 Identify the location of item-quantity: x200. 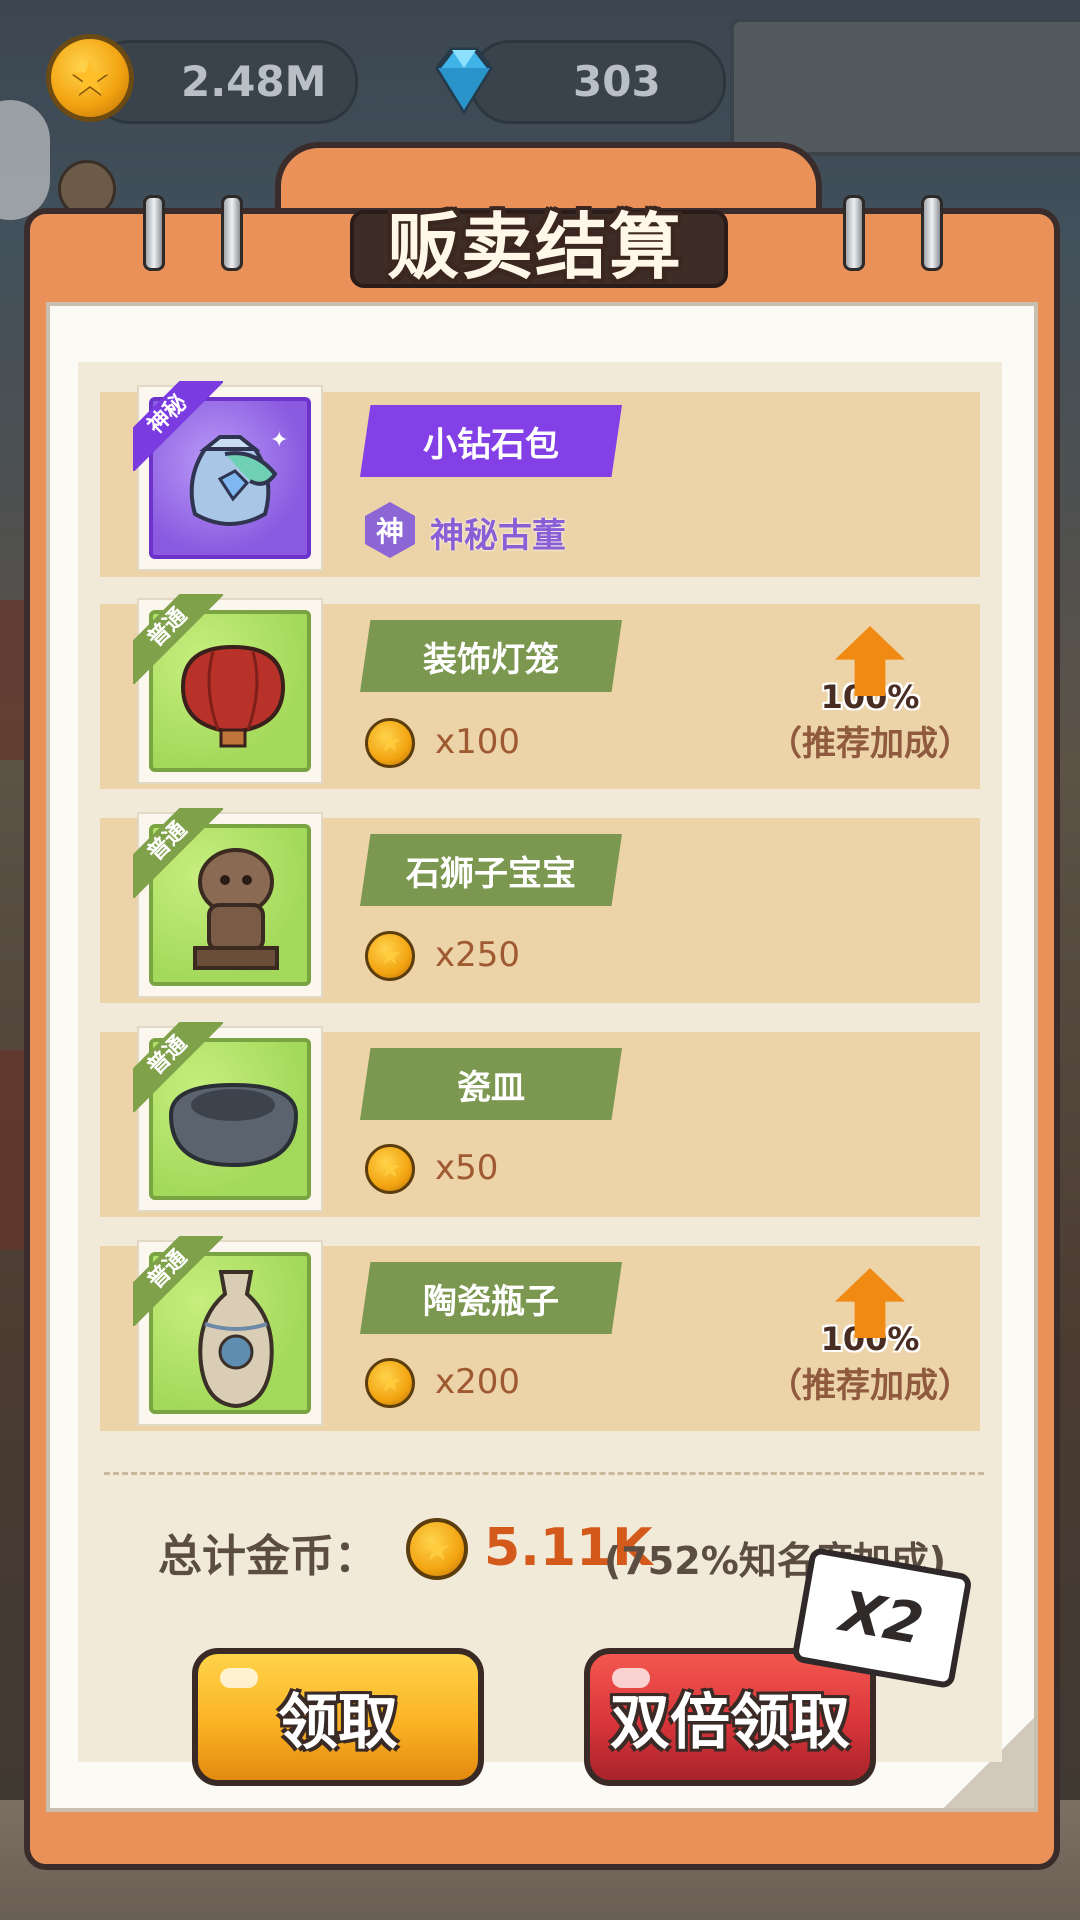
(478, 1382).